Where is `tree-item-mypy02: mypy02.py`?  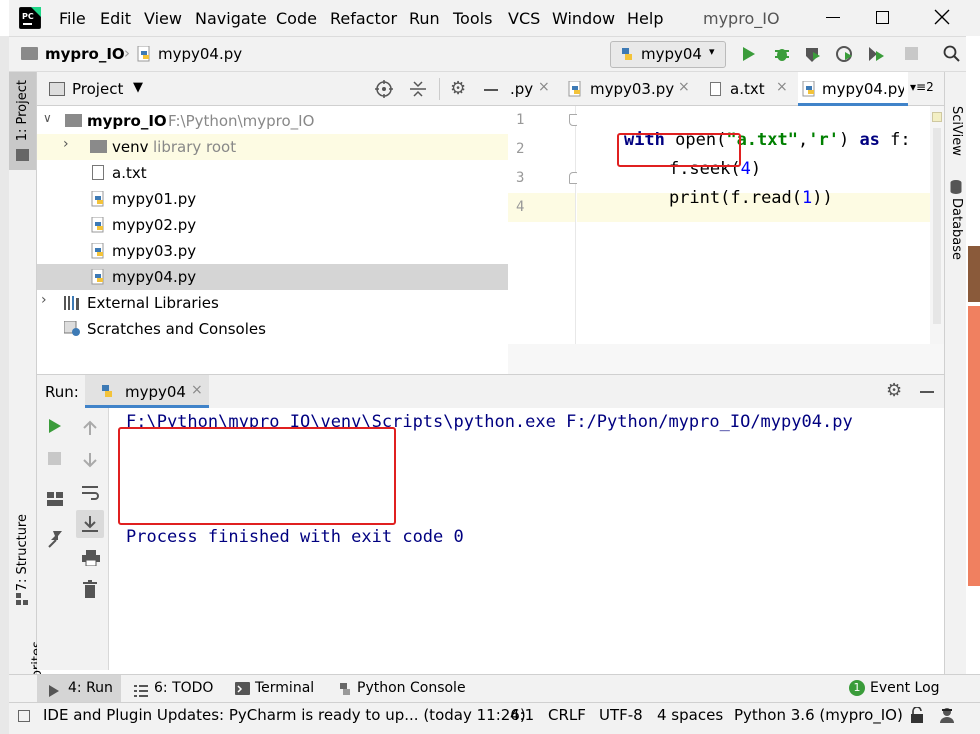 tree-item-mypy02: mypy02.py is located at coordinates (272, 225).